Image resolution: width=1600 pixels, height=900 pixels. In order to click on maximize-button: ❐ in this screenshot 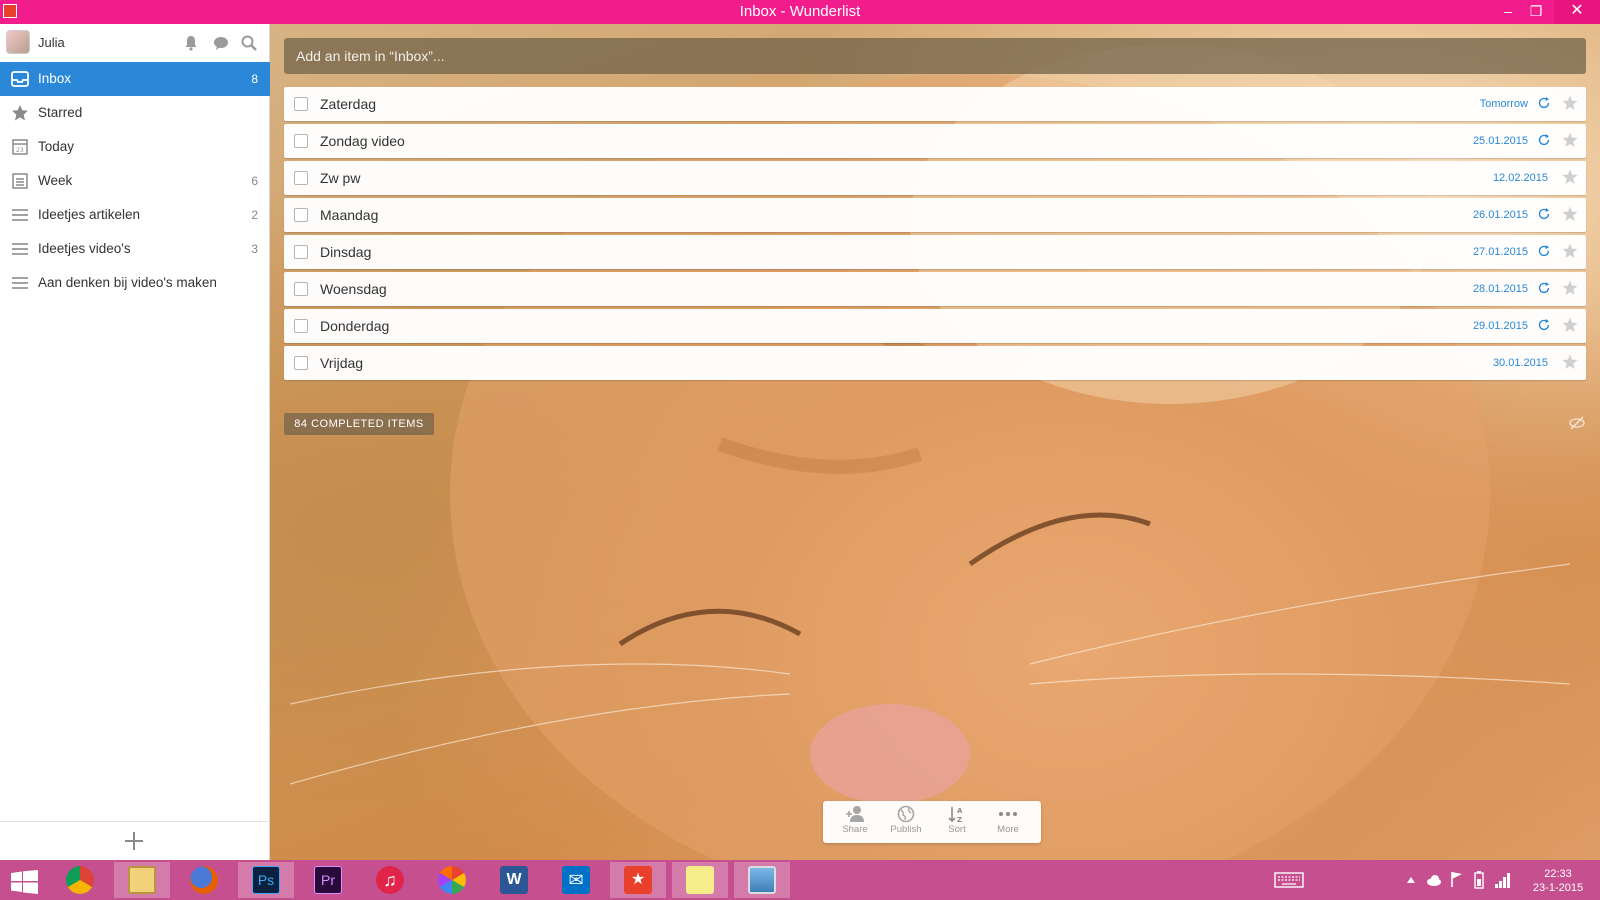, I will do `click(1536, 12)`.